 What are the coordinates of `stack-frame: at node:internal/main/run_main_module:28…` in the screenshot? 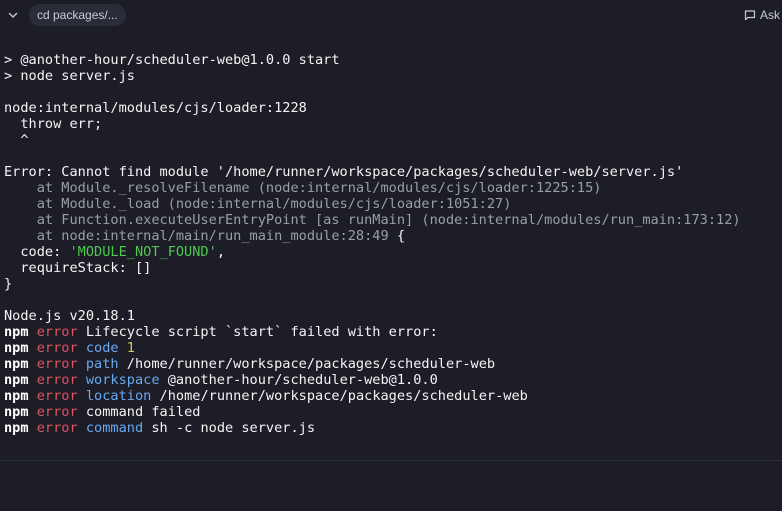 It's located at (196, 236).